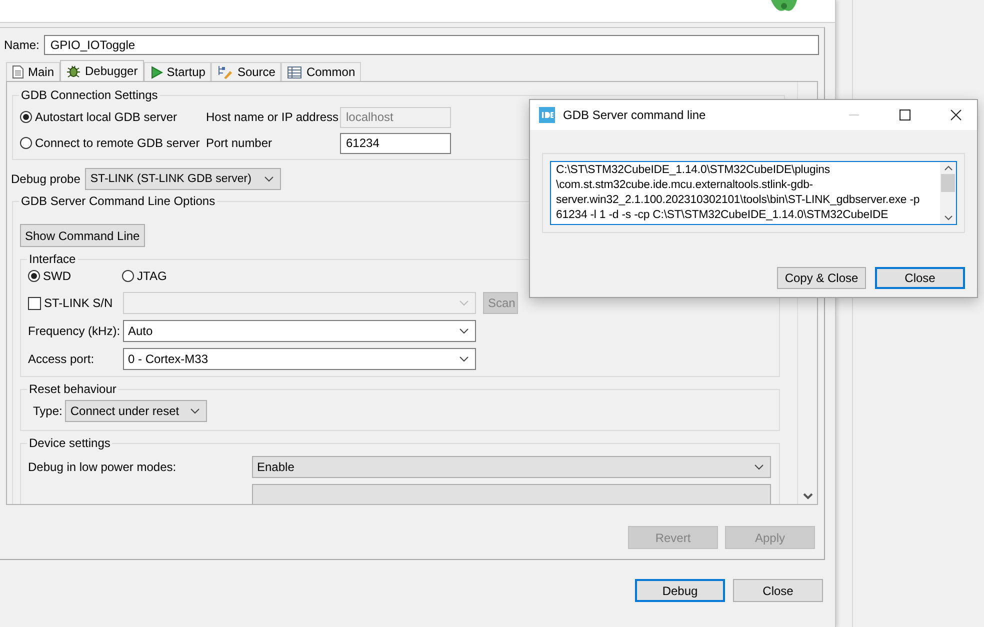  I want to click on type-label: Type:, so click(47, 411).